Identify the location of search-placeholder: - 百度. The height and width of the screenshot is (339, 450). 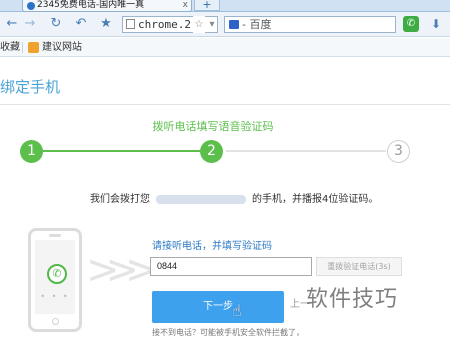
(257, 24).